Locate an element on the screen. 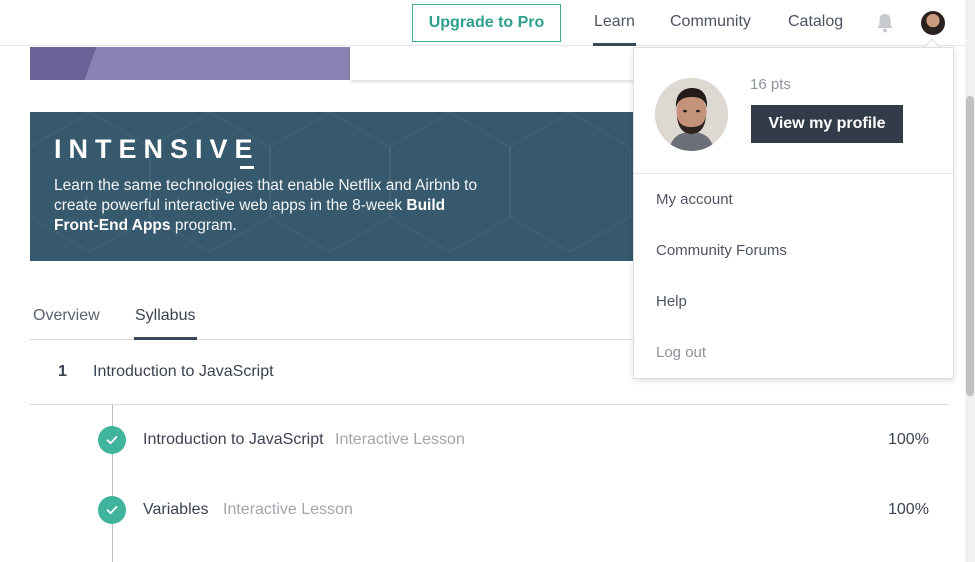  page-scrollbar is located at coordinates (970, 281).